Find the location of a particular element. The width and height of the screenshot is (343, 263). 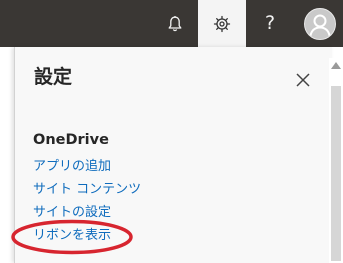

panel-scrollbar is located at coordinates (336, 160).